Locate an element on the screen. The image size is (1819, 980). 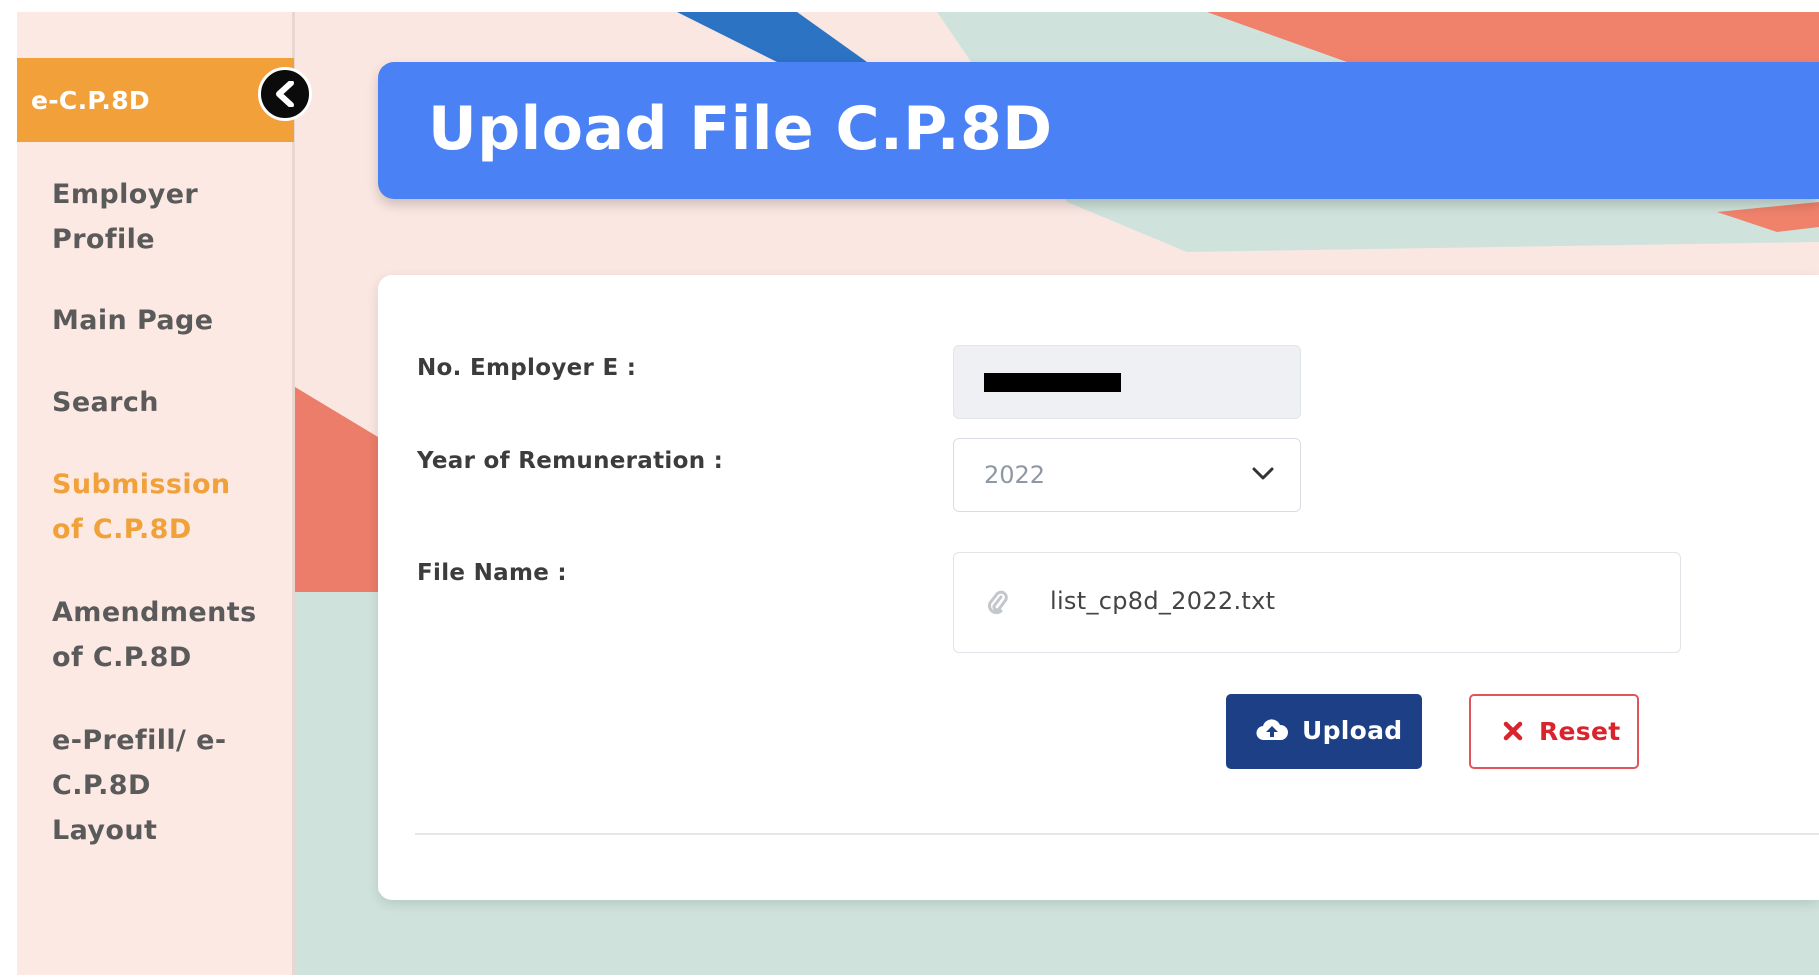
sidebar-item-amendments: Amendments of C.P.8D is located at coordinates (157, 635).